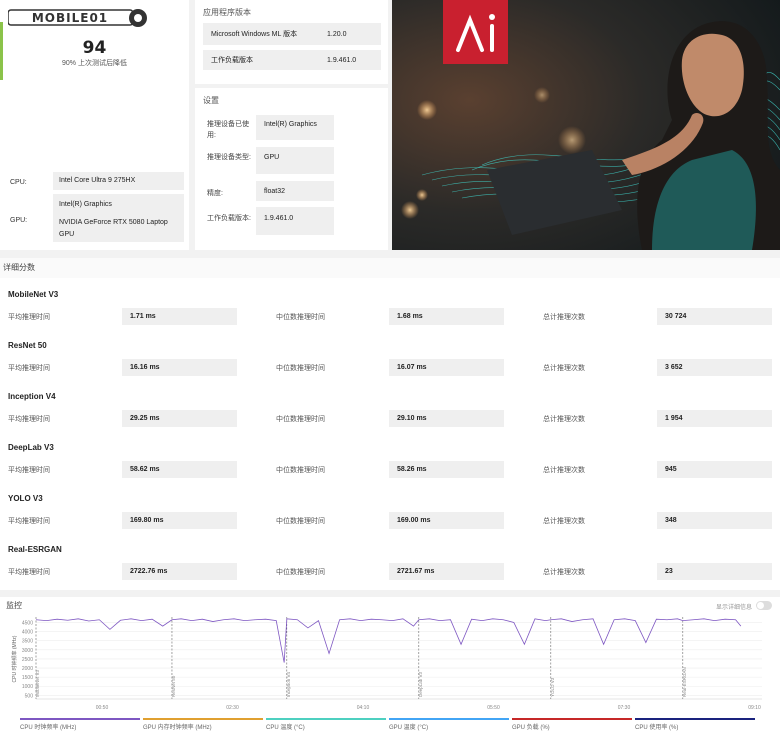  What do you see at coordinates (228, 130) in the screenshot?
I see `inference-device-label: 推理设备已使用:` at bounding box center [228, 130].